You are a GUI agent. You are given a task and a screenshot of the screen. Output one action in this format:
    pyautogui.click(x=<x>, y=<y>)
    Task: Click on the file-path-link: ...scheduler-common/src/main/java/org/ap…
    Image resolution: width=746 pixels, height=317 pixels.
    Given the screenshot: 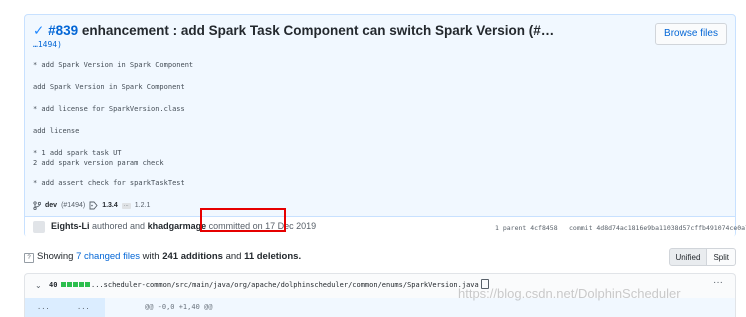 What is the action you would take?
    pyautogui.click(x=285, y=285)
    